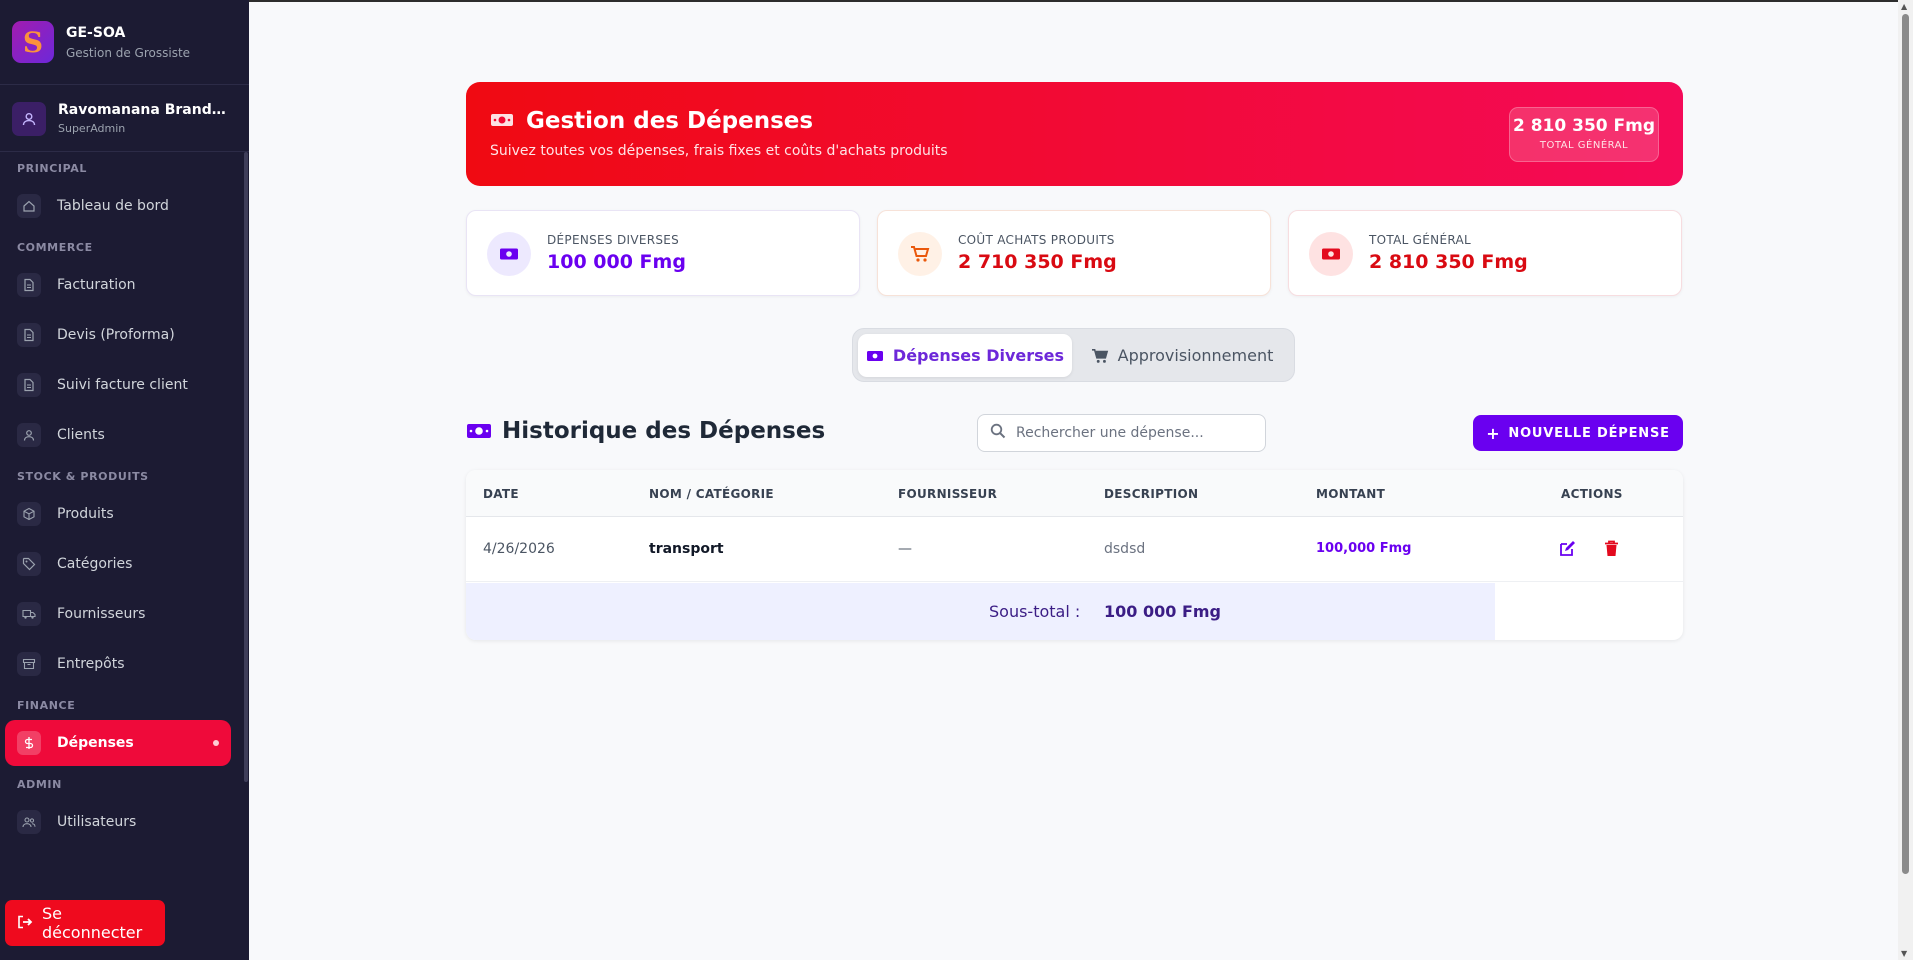 This screenshot has height=960, width=1913. What do you see at coordinates (978, 355) in the screenshot?
I see `tab-label: Dépenses Diverses` at bounding box center [978, 355].